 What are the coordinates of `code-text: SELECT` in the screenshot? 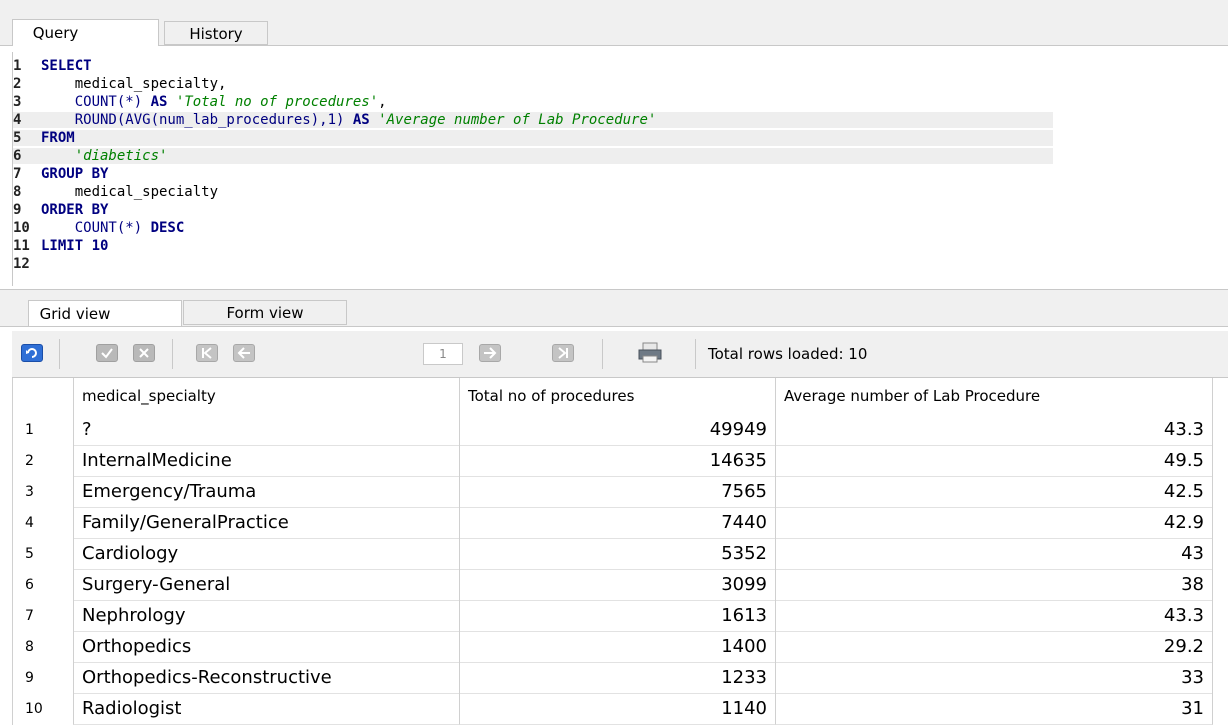 It's located at (66, 66).